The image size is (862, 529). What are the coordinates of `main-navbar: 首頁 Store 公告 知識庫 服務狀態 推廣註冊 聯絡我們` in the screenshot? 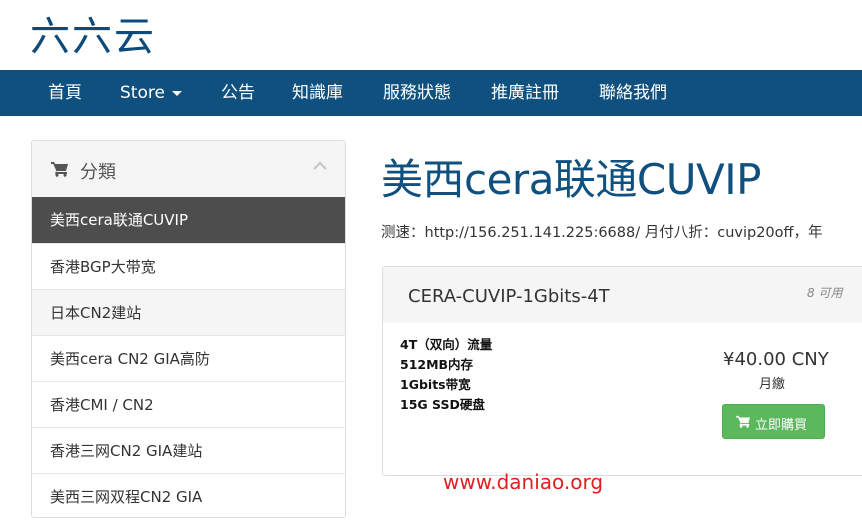 It's located at (431, 93).